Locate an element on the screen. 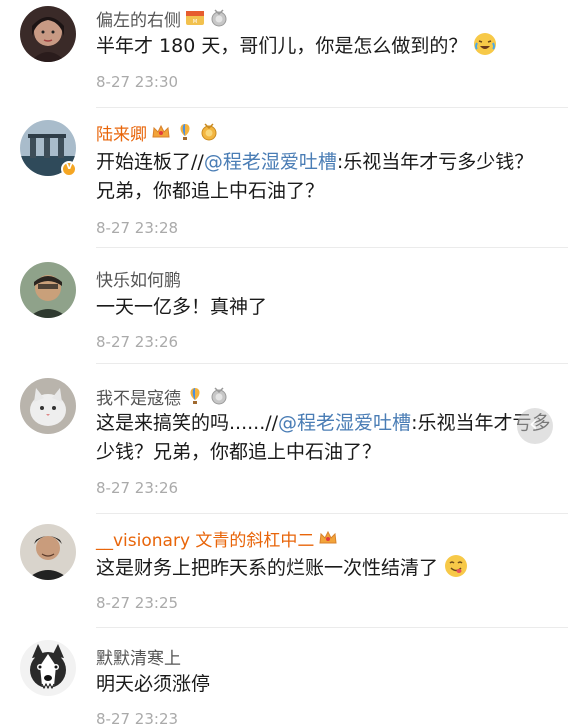 The height and width of the screenshot is (728, 568). comment-text: 一天一亿多！真神了 is located at coordinates (323, 307).